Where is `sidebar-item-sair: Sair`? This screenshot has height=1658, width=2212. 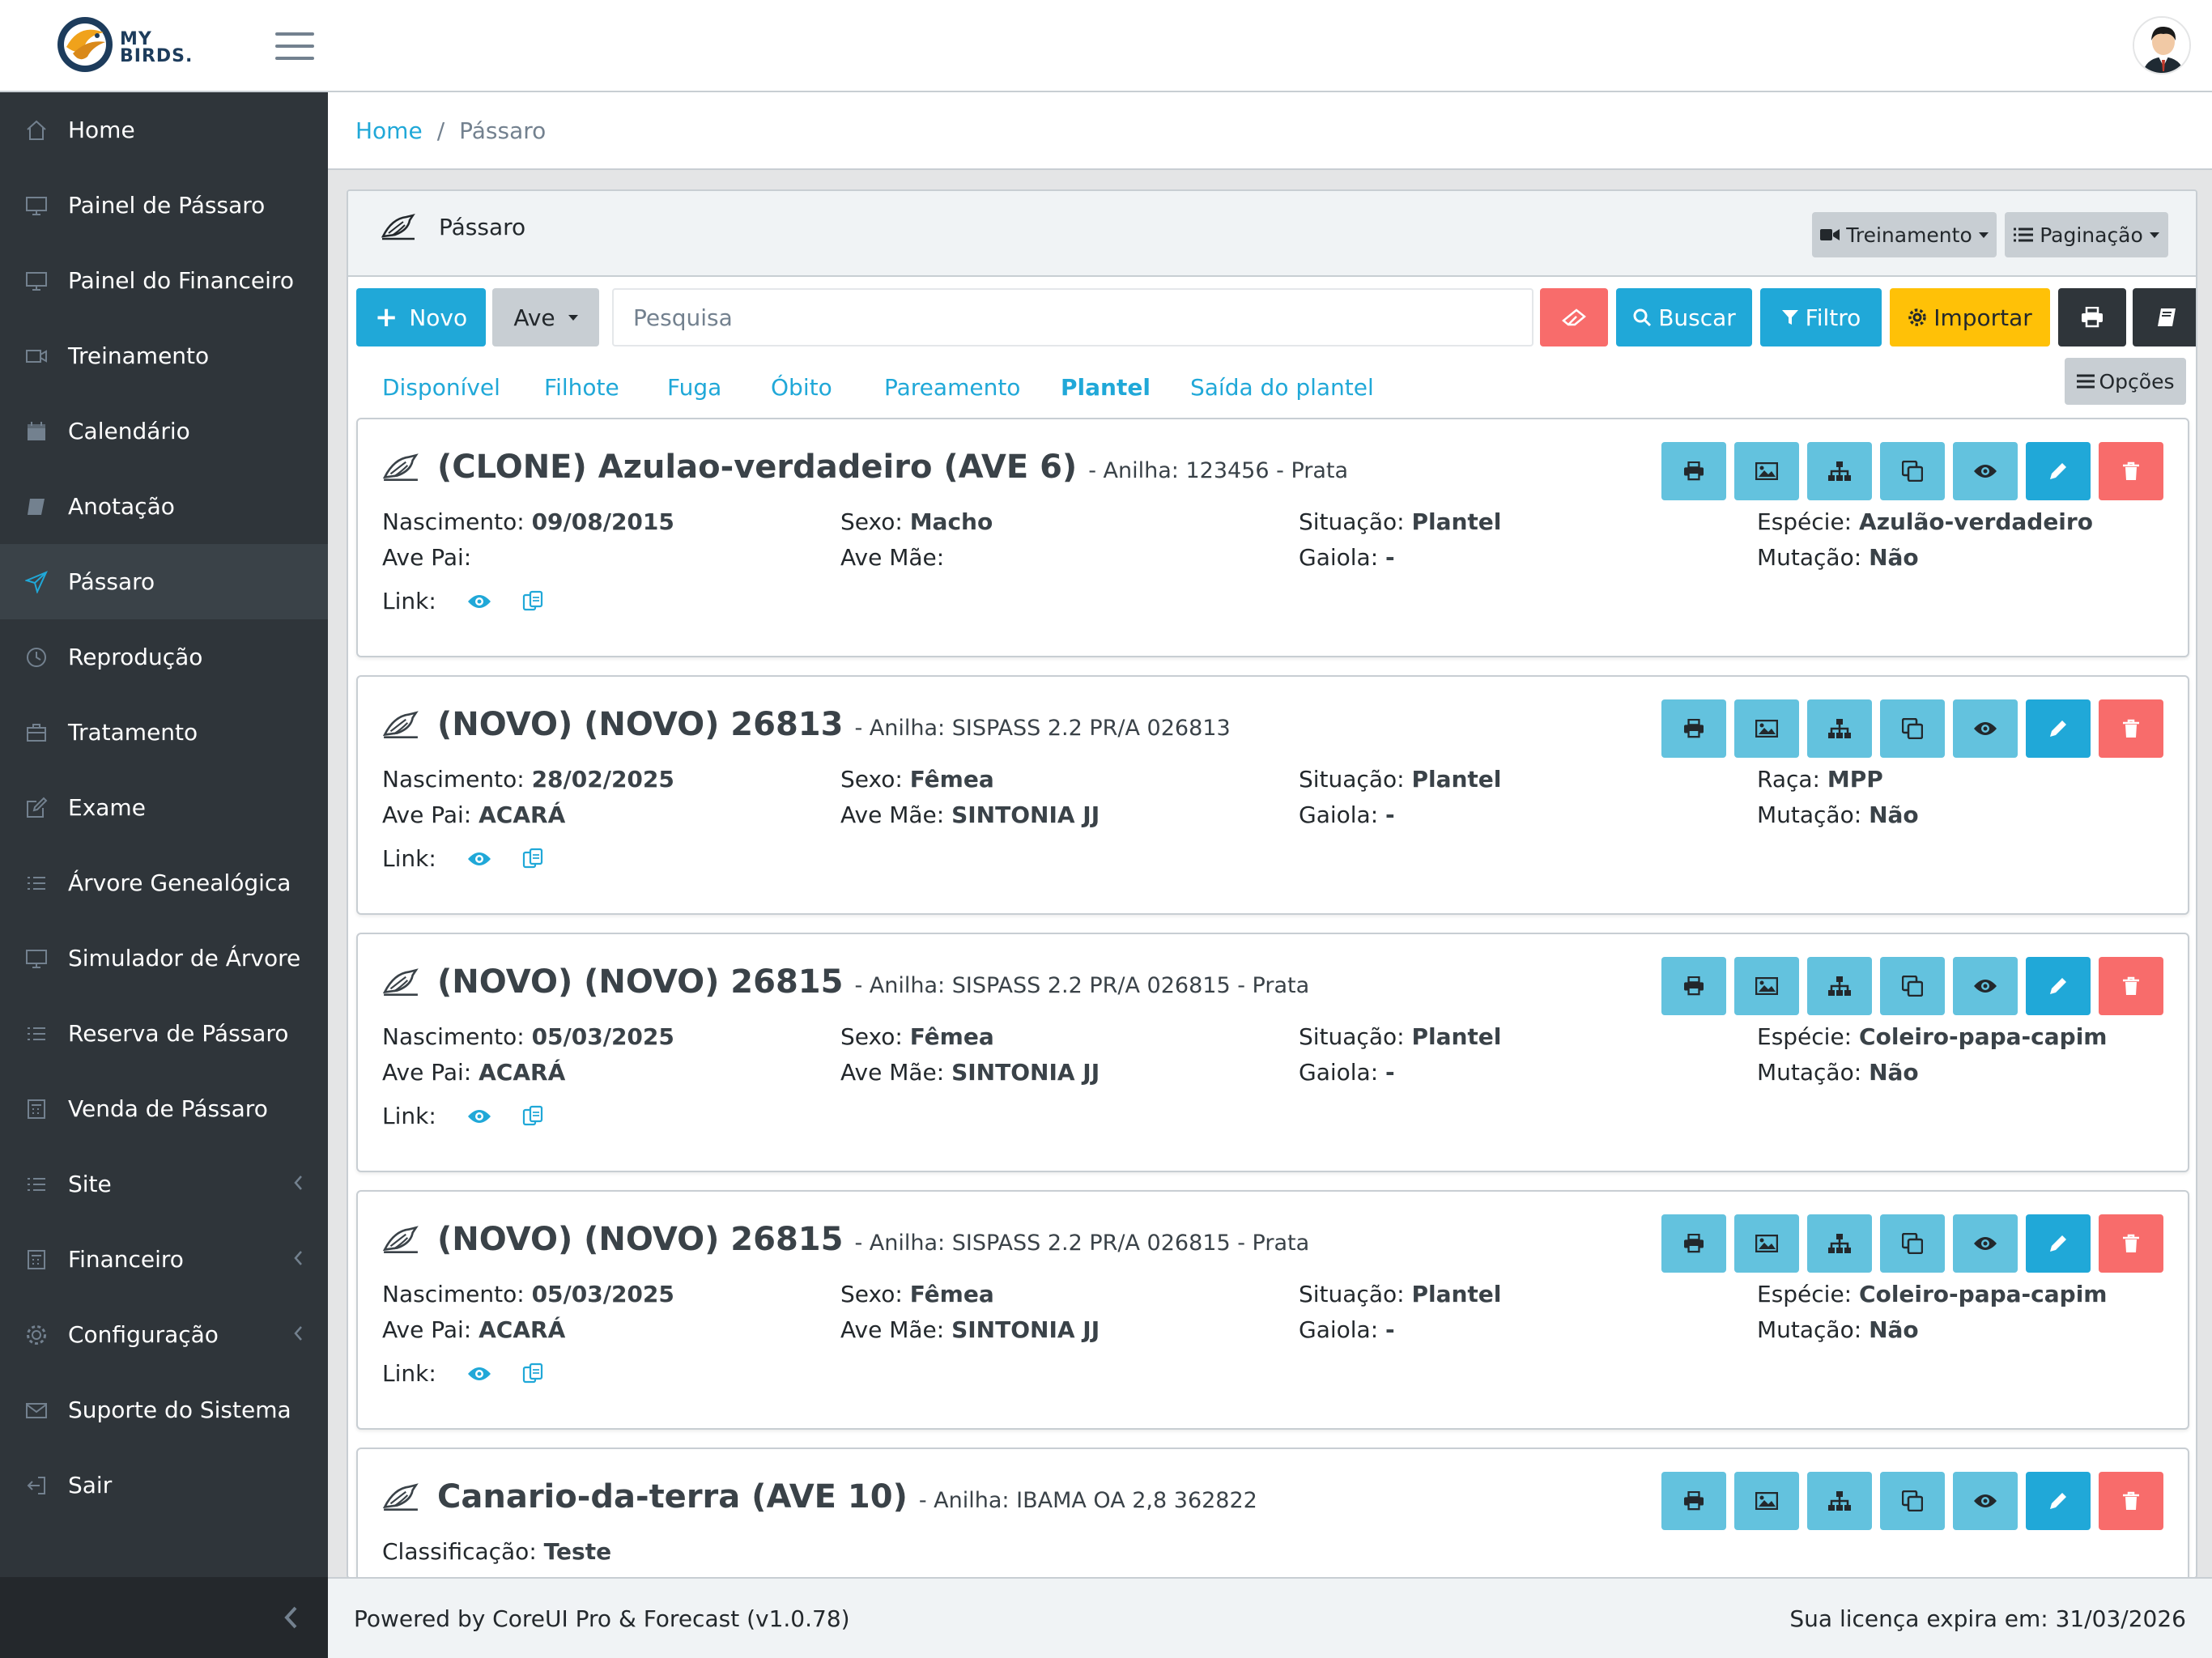 sidebar-item-sair: Sair is located at coordinates (164, 1485).